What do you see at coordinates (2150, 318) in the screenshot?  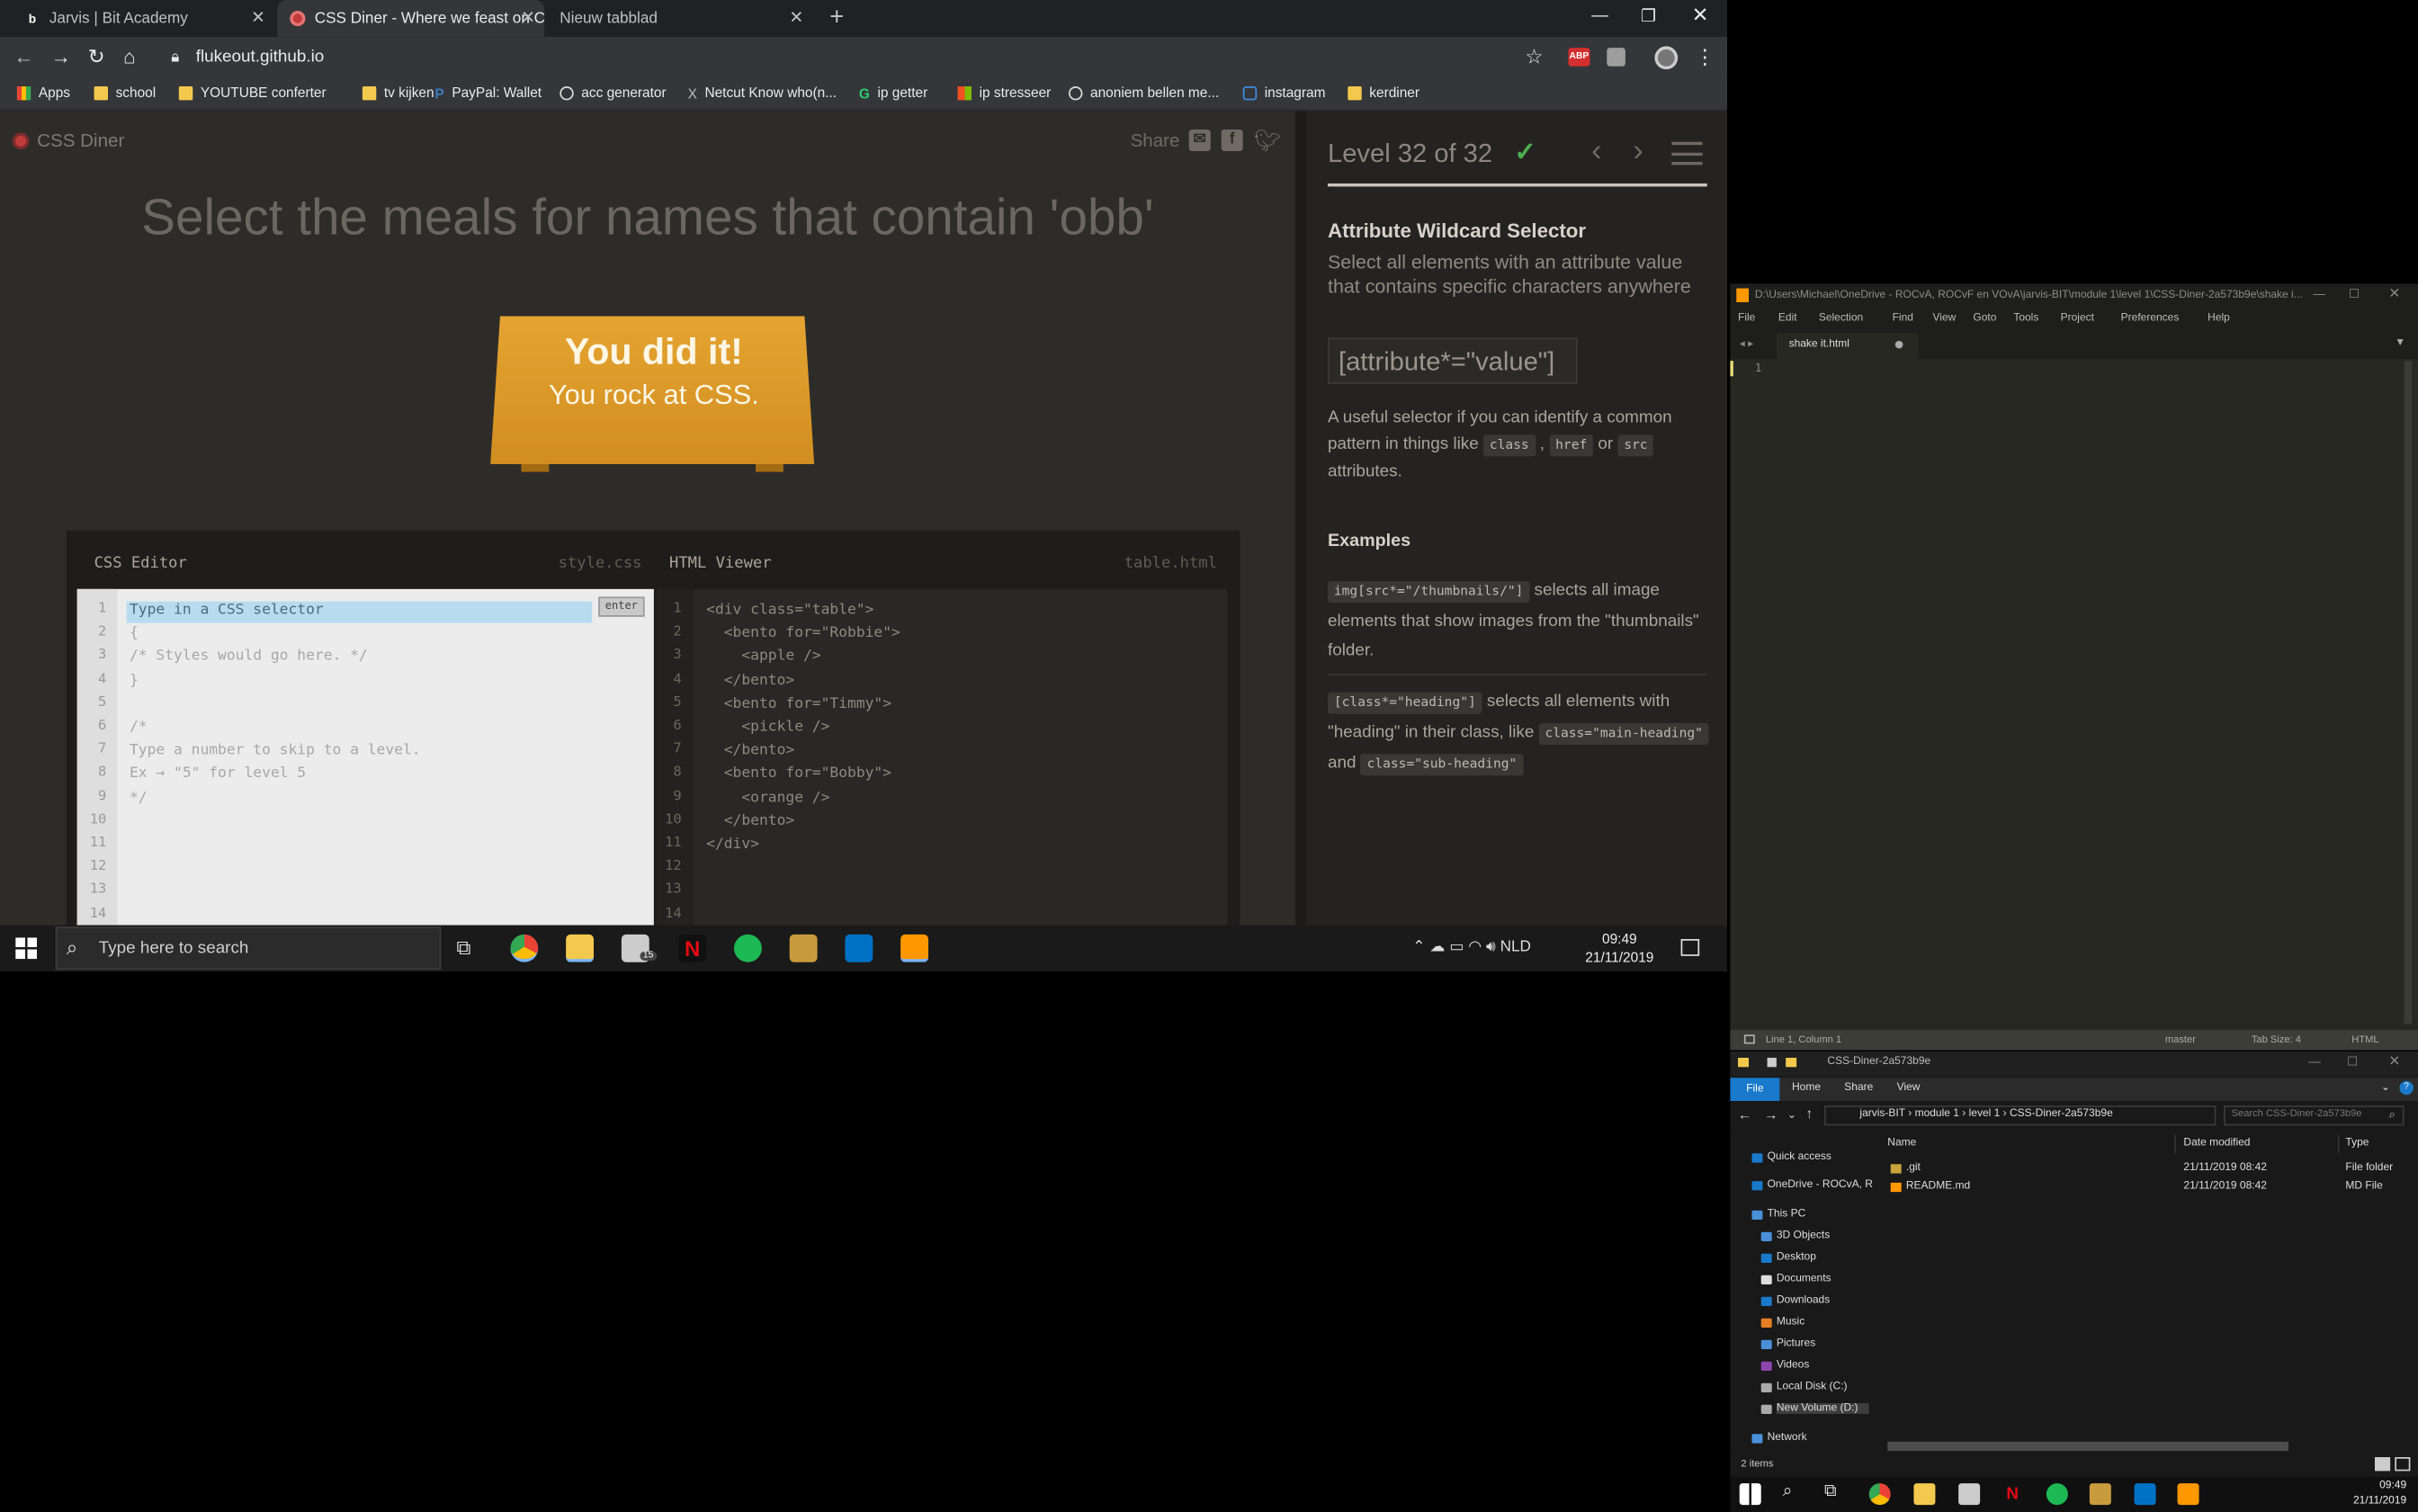 I see `menu-preferences: Preferences` at bounding box center [2150, 318].